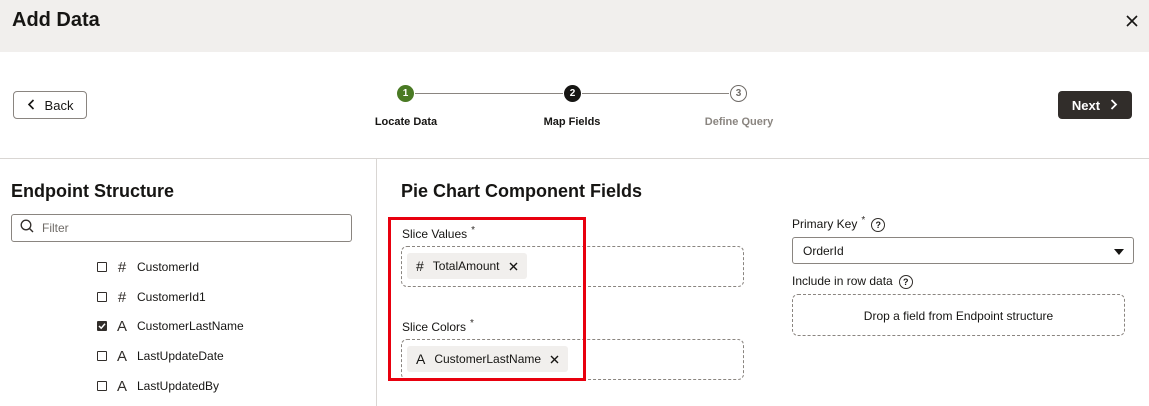  I want to click on primary-key-label: Primary Key *?, so click(839, 223).